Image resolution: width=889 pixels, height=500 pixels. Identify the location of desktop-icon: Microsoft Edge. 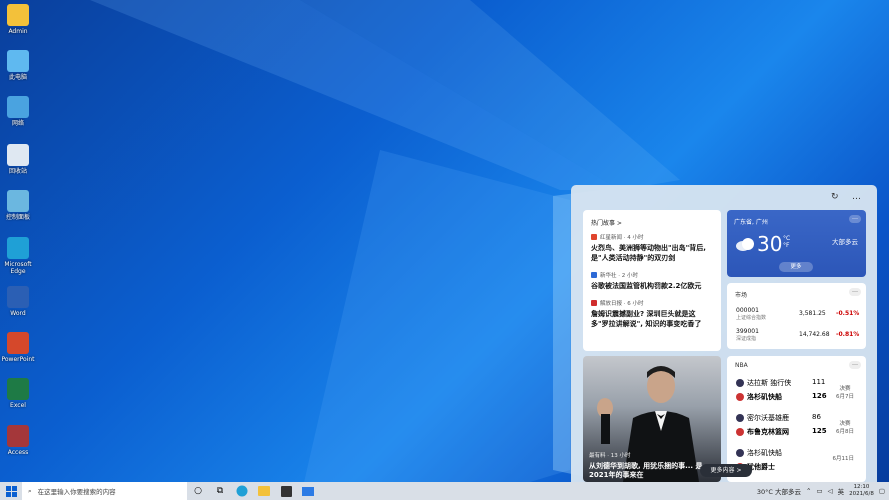
(18, 256).